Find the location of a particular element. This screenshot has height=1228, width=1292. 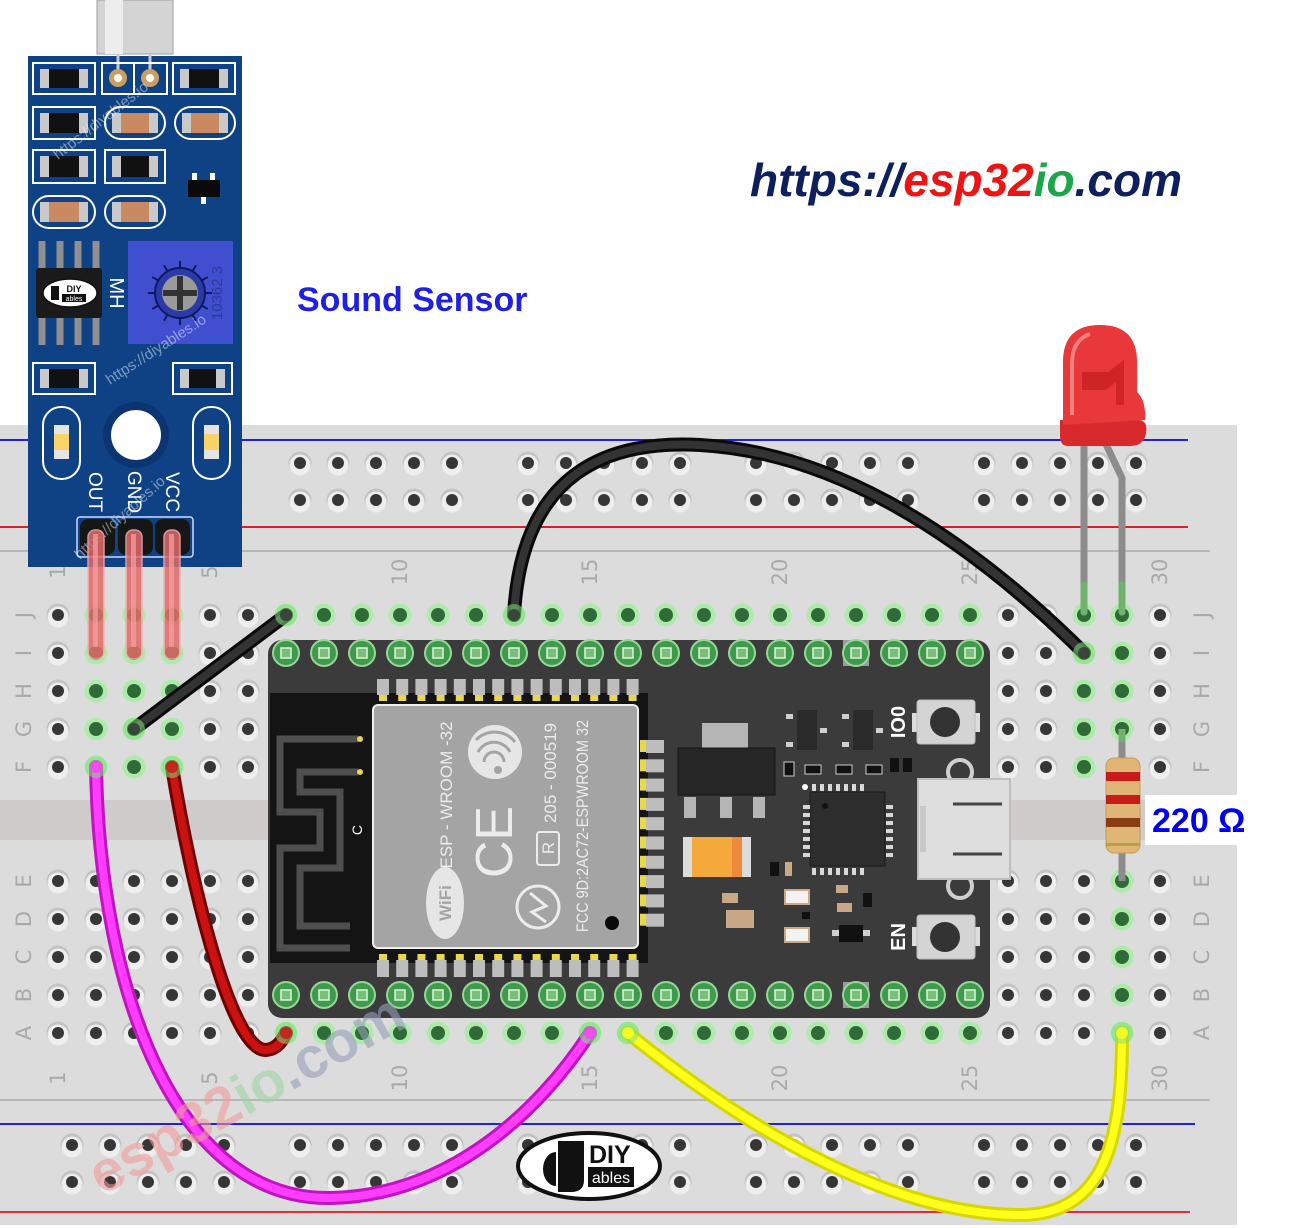

resistor-value-label: 220 Ω is located at coordinates (1198, 821).